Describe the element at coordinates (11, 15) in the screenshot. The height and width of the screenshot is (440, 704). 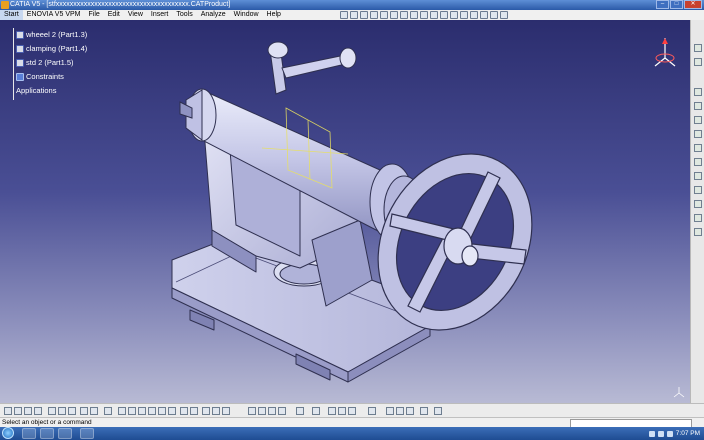
I see `menu-start: Start` at that location.